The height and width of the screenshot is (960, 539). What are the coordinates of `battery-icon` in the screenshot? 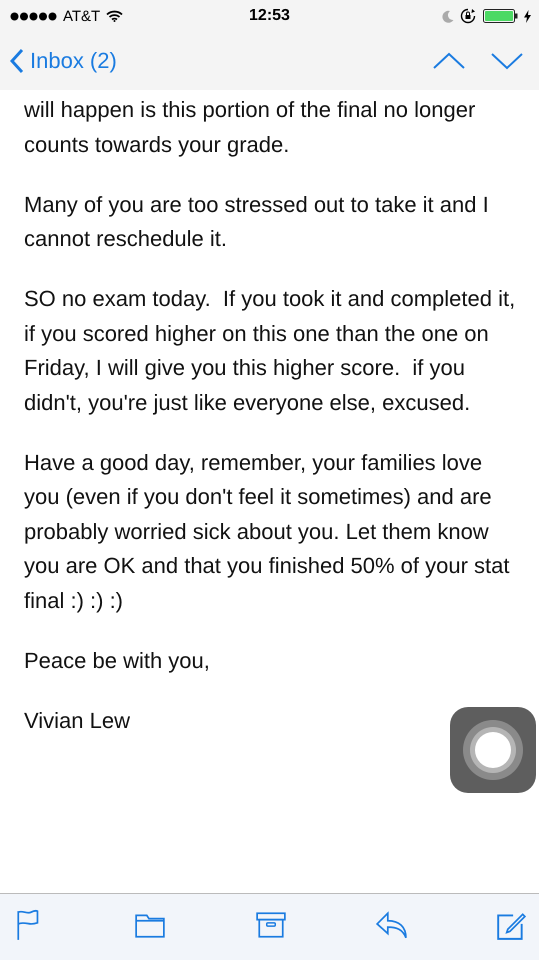 It's located at (500, 16).